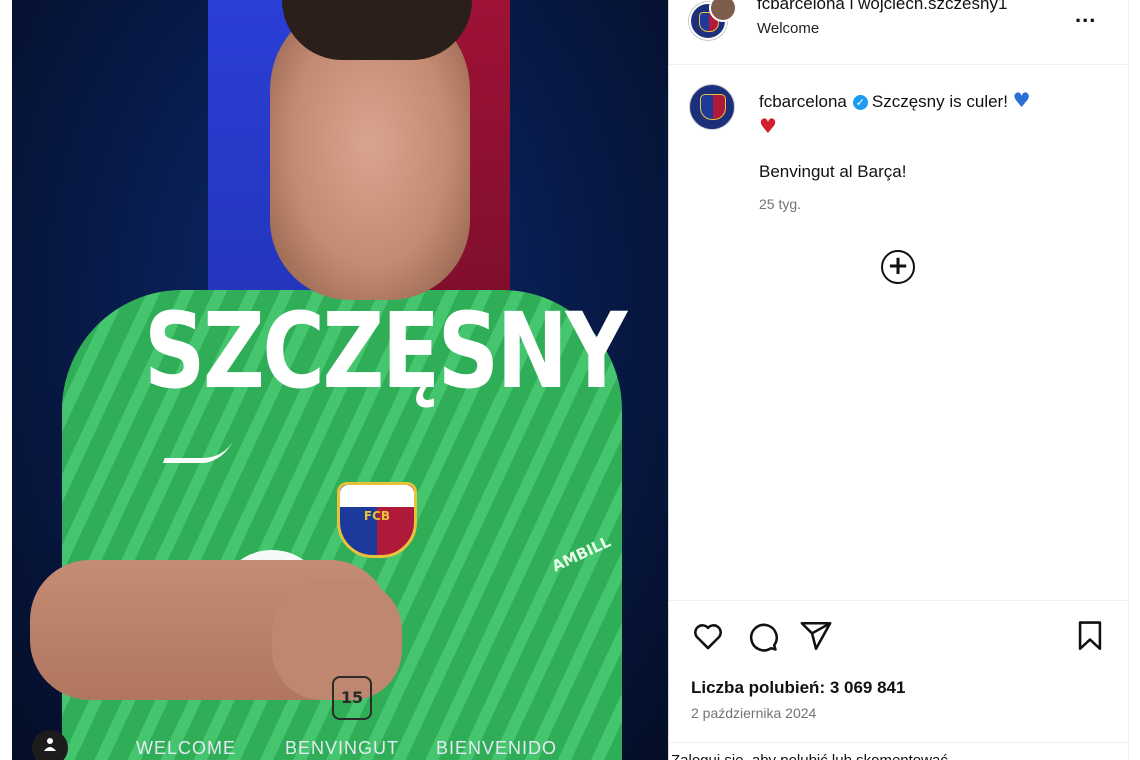 This screenshot has width=1140, height=760. I want to click on header-usernames: fcbarcelona i wojciech.szczesny1, so click(882, 7).